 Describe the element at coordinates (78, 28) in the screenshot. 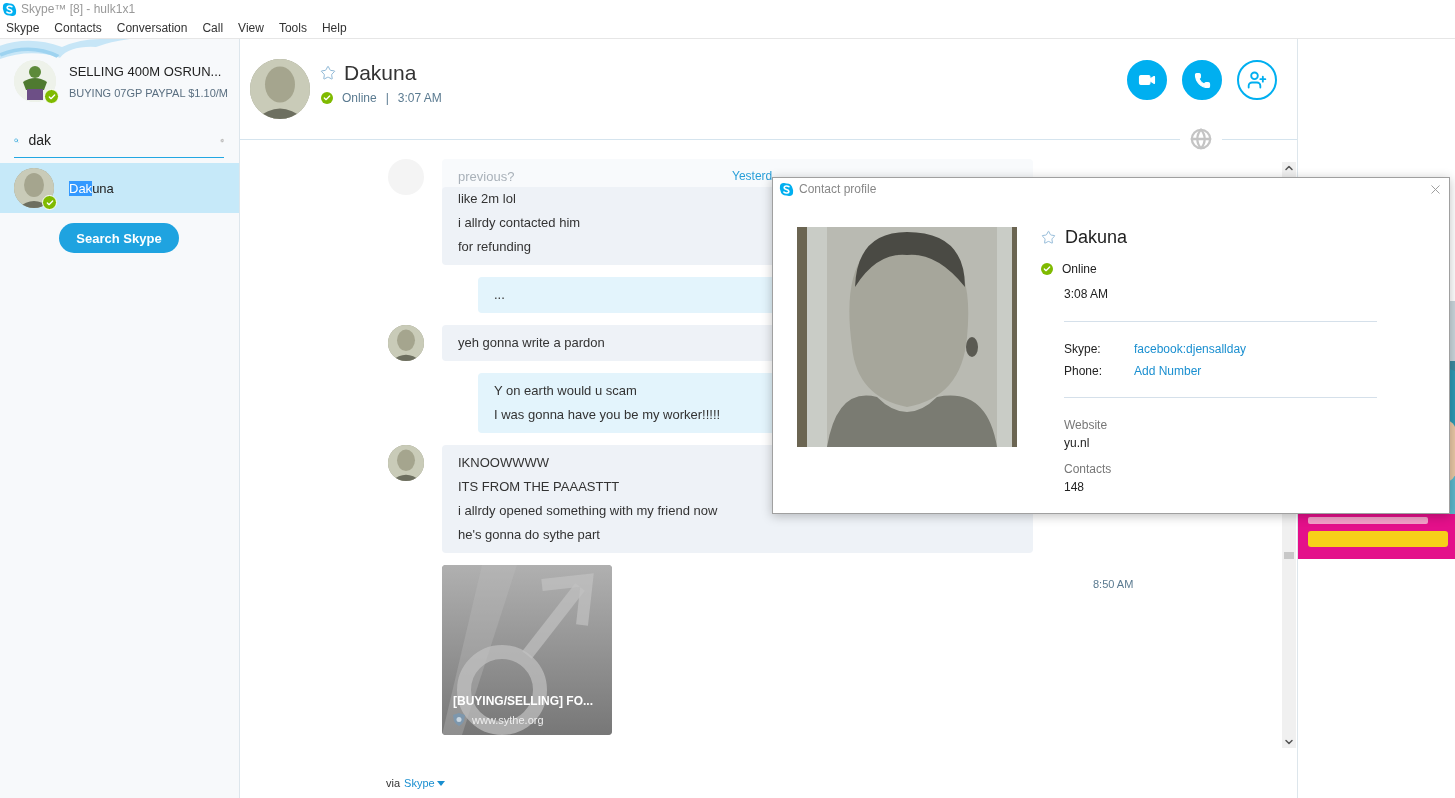

I see `menu-item: Contacts` at that location.